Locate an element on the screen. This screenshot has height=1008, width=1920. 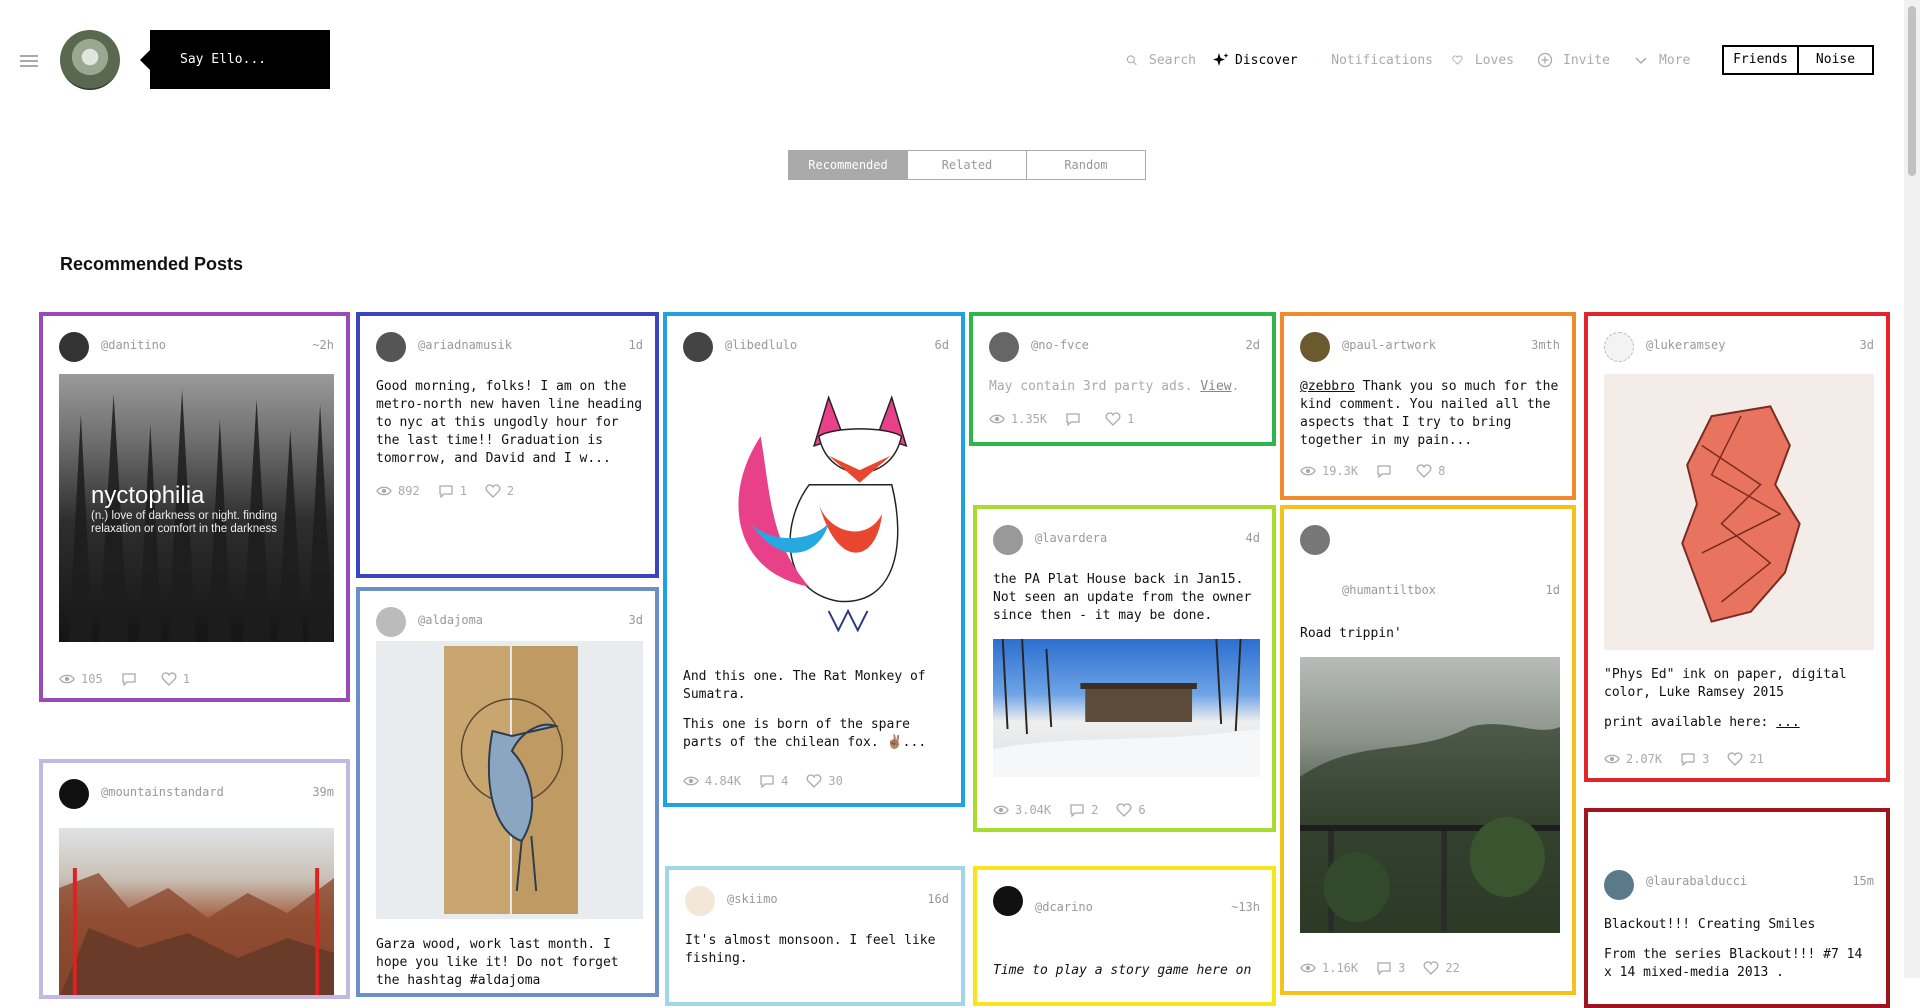
post-username: @humantiltbox is located at coordinates (1389, 590).